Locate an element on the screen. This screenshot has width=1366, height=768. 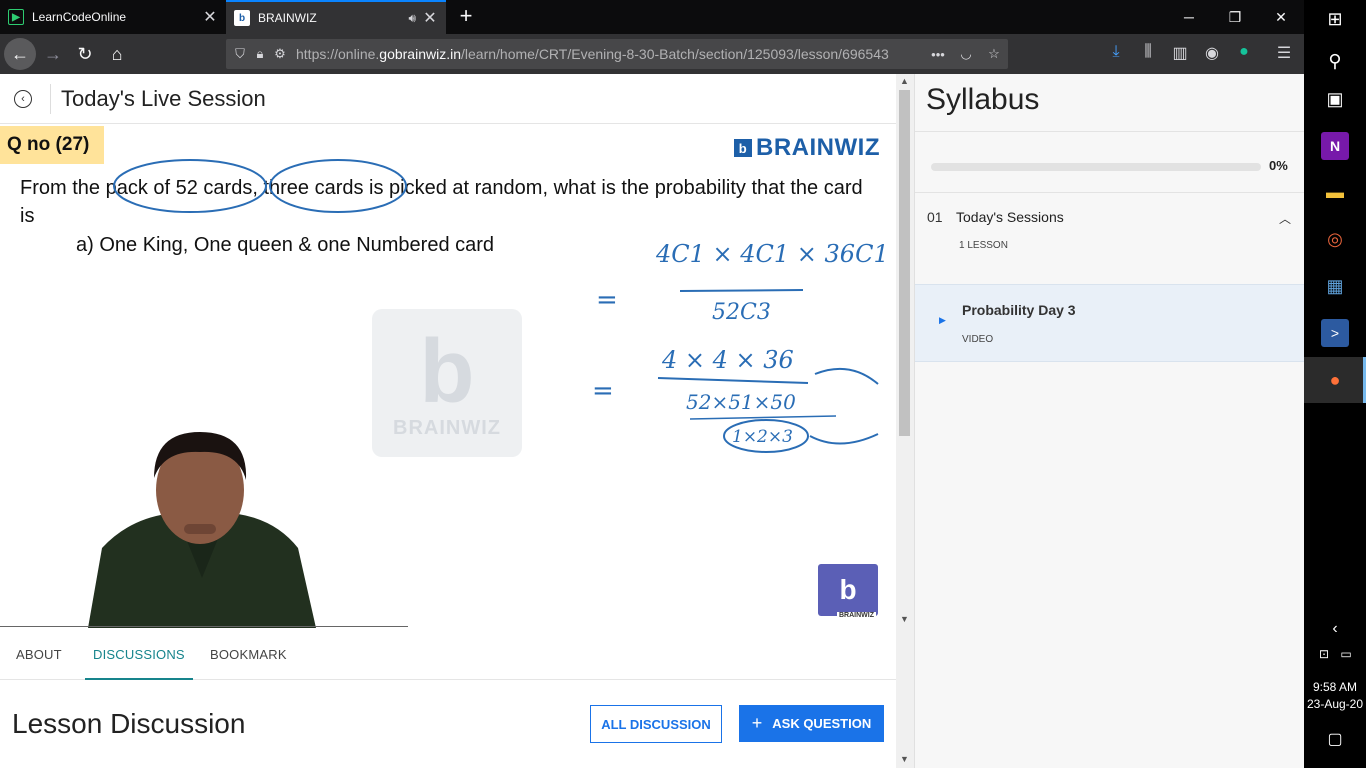
firefox-icon: ● is located at coordinates (1335, 380).